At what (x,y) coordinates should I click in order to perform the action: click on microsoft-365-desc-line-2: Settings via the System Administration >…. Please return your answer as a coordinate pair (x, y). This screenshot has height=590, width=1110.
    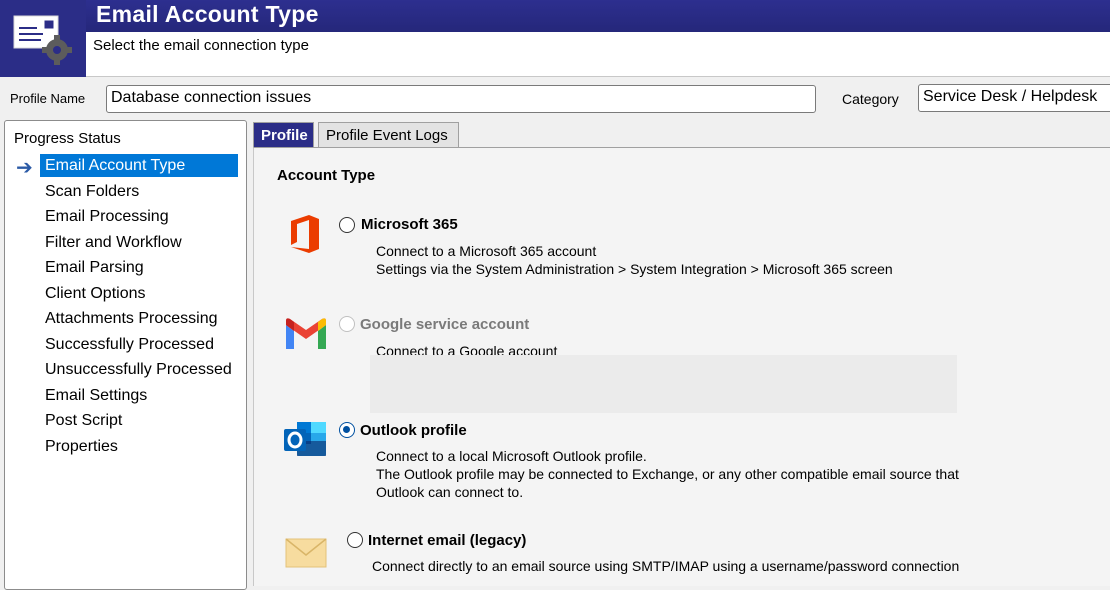
    Looking at the image, I should click on (634, 269).